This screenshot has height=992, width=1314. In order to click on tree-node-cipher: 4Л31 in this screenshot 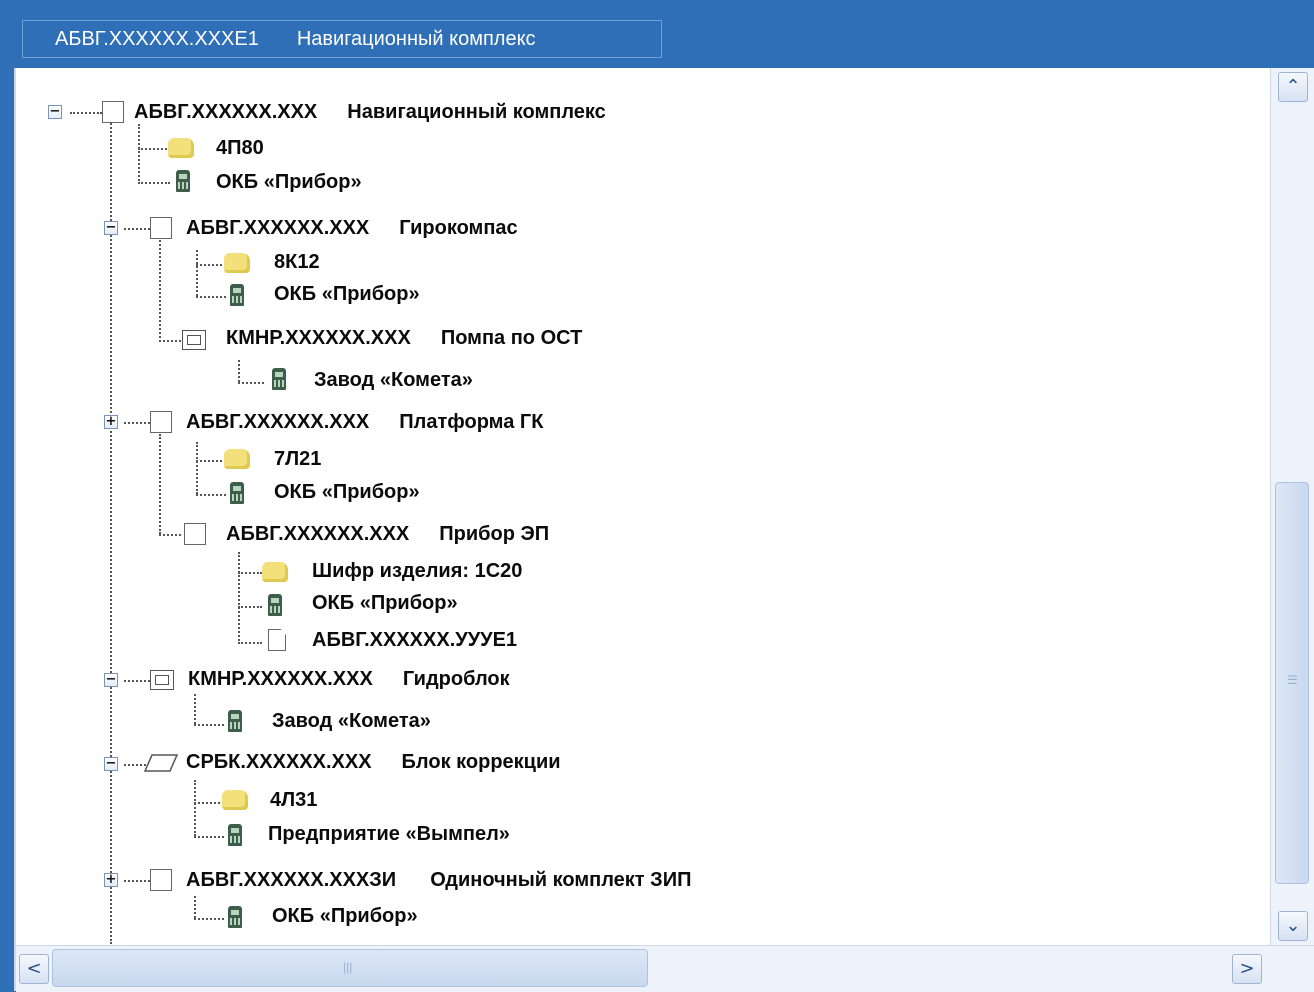, I will do `click(293, 800)`.